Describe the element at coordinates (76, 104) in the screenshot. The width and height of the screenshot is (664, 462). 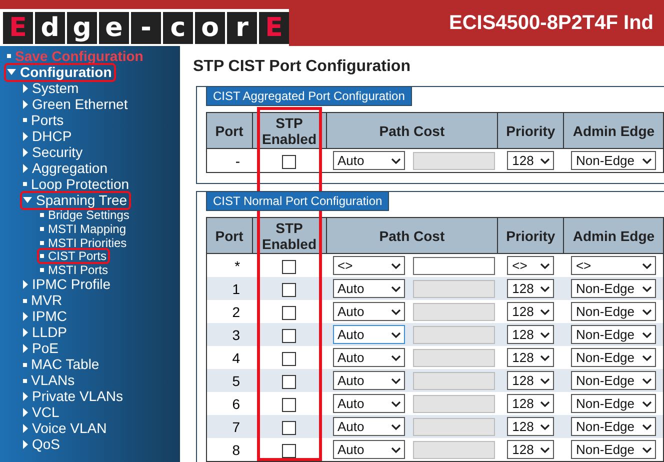
I see `nav-item: Green Ethernet` at that location.